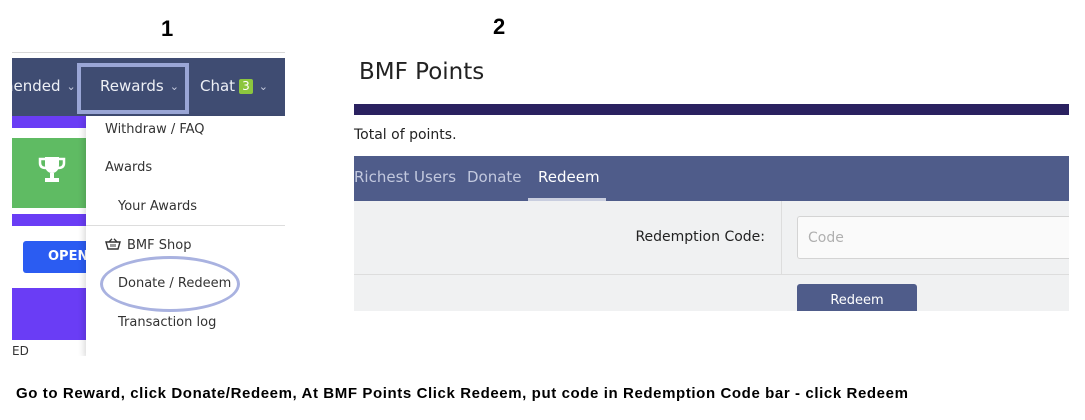 This screenshot has width=1085, height=420. Describe the element at coordinates (20, 350) in the screenshot. I see `partial-text: ED` at that location.